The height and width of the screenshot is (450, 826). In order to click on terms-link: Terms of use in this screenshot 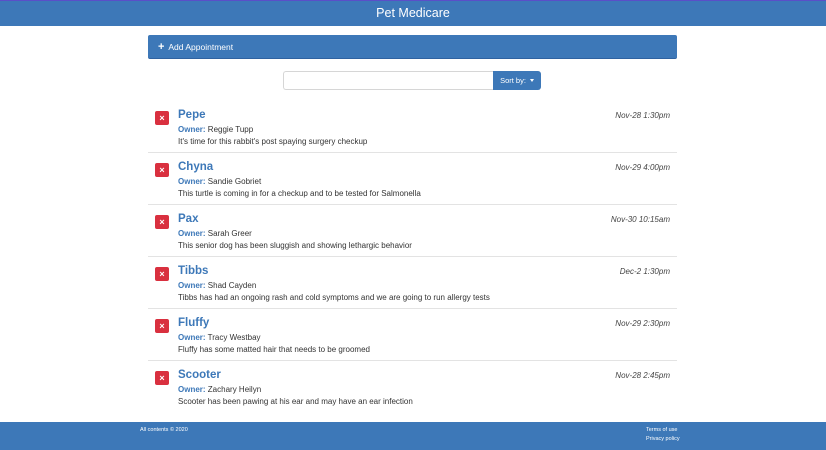, I will do `click(661, 430)`.